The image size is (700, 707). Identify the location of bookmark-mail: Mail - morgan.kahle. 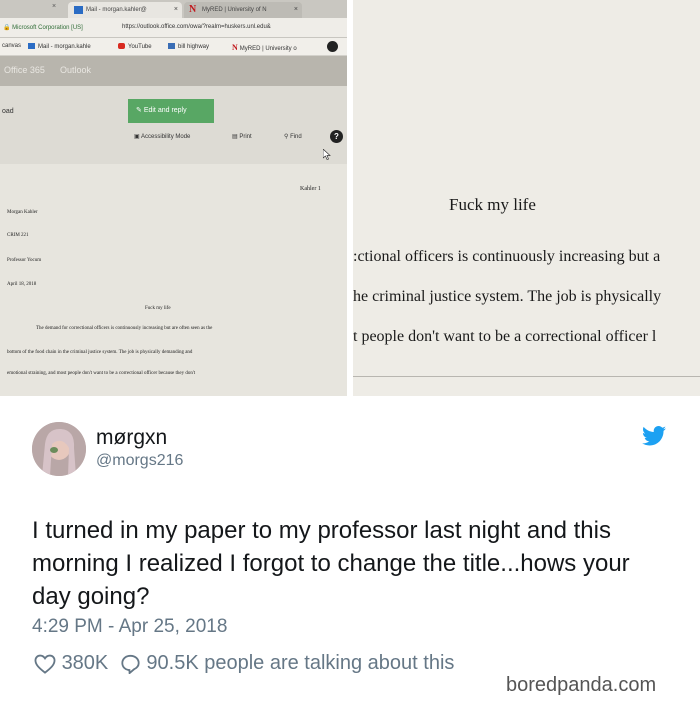
(59, 46).